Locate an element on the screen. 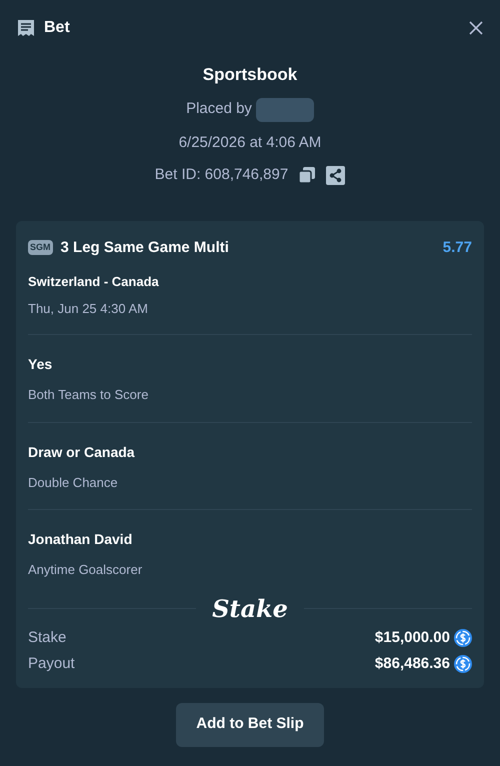 The width and height of the screenshot is (500, 766). total-label: Payout is located at coordinates (51, 664).